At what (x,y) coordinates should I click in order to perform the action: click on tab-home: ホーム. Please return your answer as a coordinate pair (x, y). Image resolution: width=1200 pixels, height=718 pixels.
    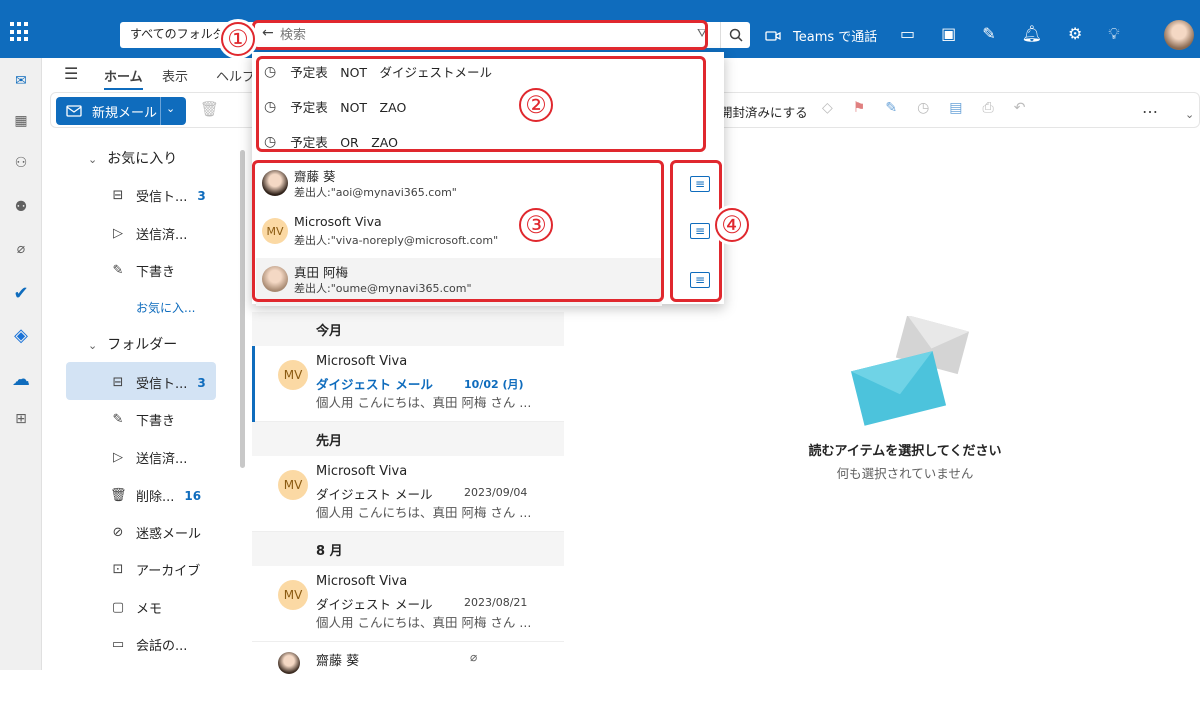
    Looking at the image, I should click on (123, 78).